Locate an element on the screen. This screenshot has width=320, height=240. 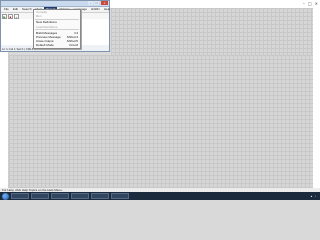
menu-item-label: Default Mode is located at coordinates (45, 45).